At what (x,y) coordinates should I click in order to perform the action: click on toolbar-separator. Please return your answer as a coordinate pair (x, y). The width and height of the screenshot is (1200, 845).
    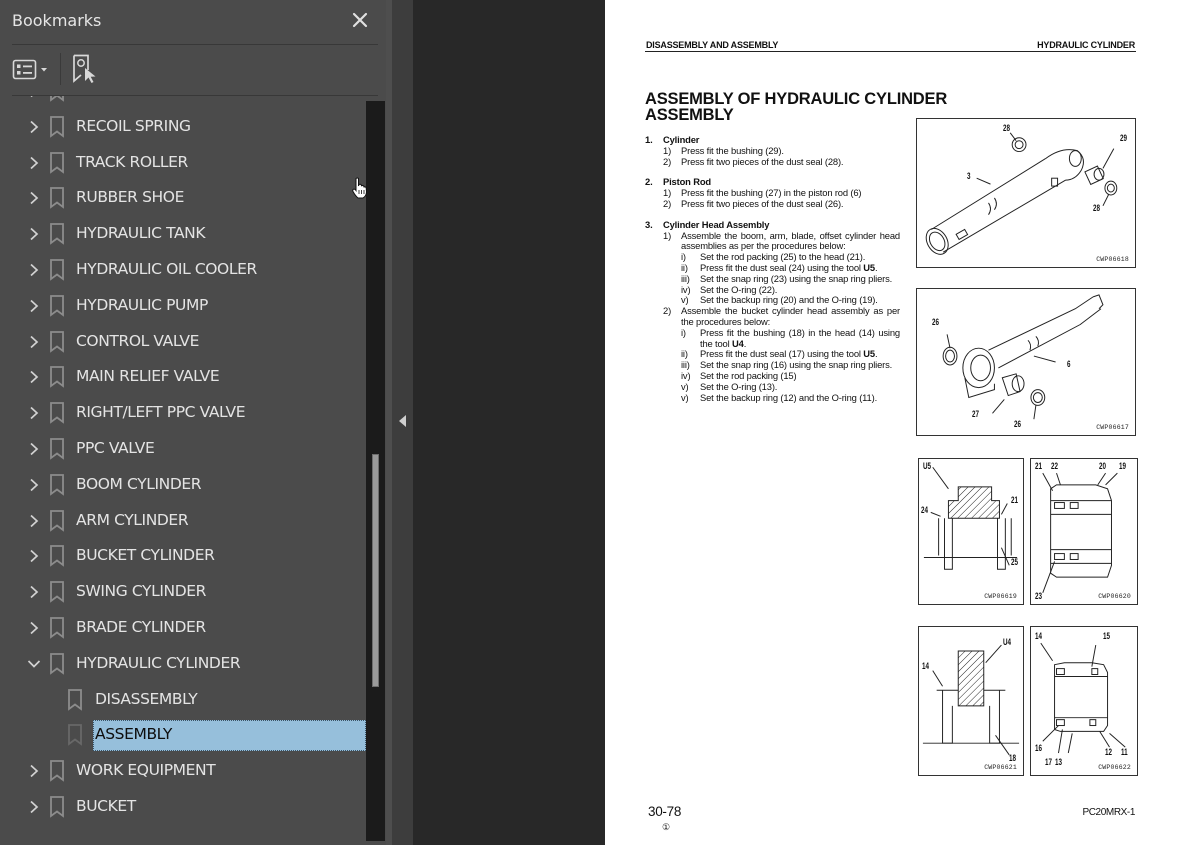
    Looking at the image, I should click on (60, 69).